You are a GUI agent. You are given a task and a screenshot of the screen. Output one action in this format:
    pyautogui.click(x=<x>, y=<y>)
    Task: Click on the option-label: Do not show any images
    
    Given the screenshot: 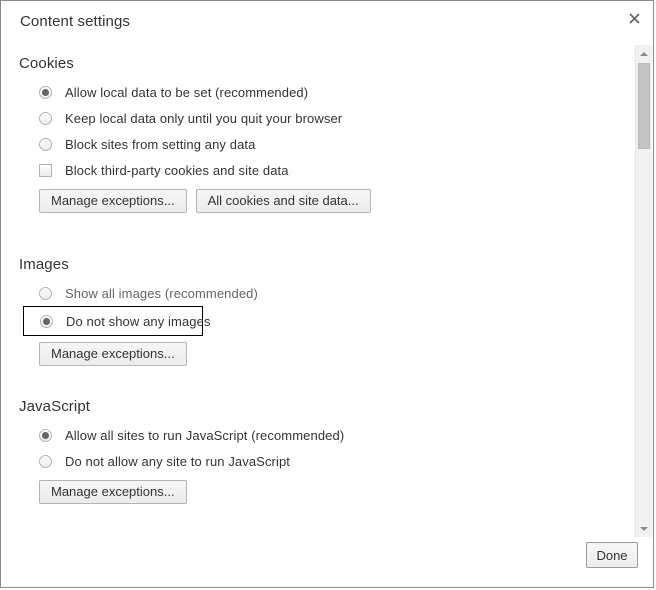 What is the action you would take?
    pyautogui.click(x=138, y=321)
    